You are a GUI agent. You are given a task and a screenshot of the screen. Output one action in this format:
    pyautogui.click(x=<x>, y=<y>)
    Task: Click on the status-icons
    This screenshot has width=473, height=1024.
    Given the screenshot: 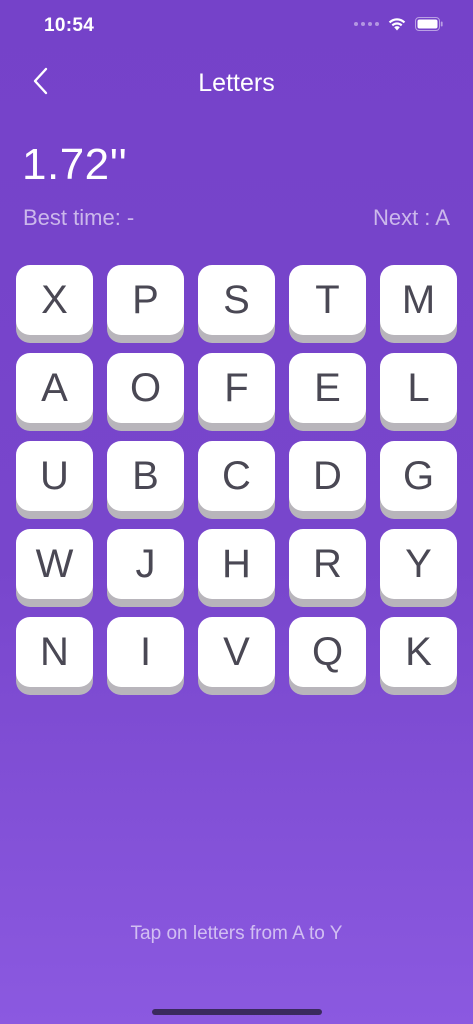 What is the action you would take?
    pyautogui.click(x=398, y=24)
    